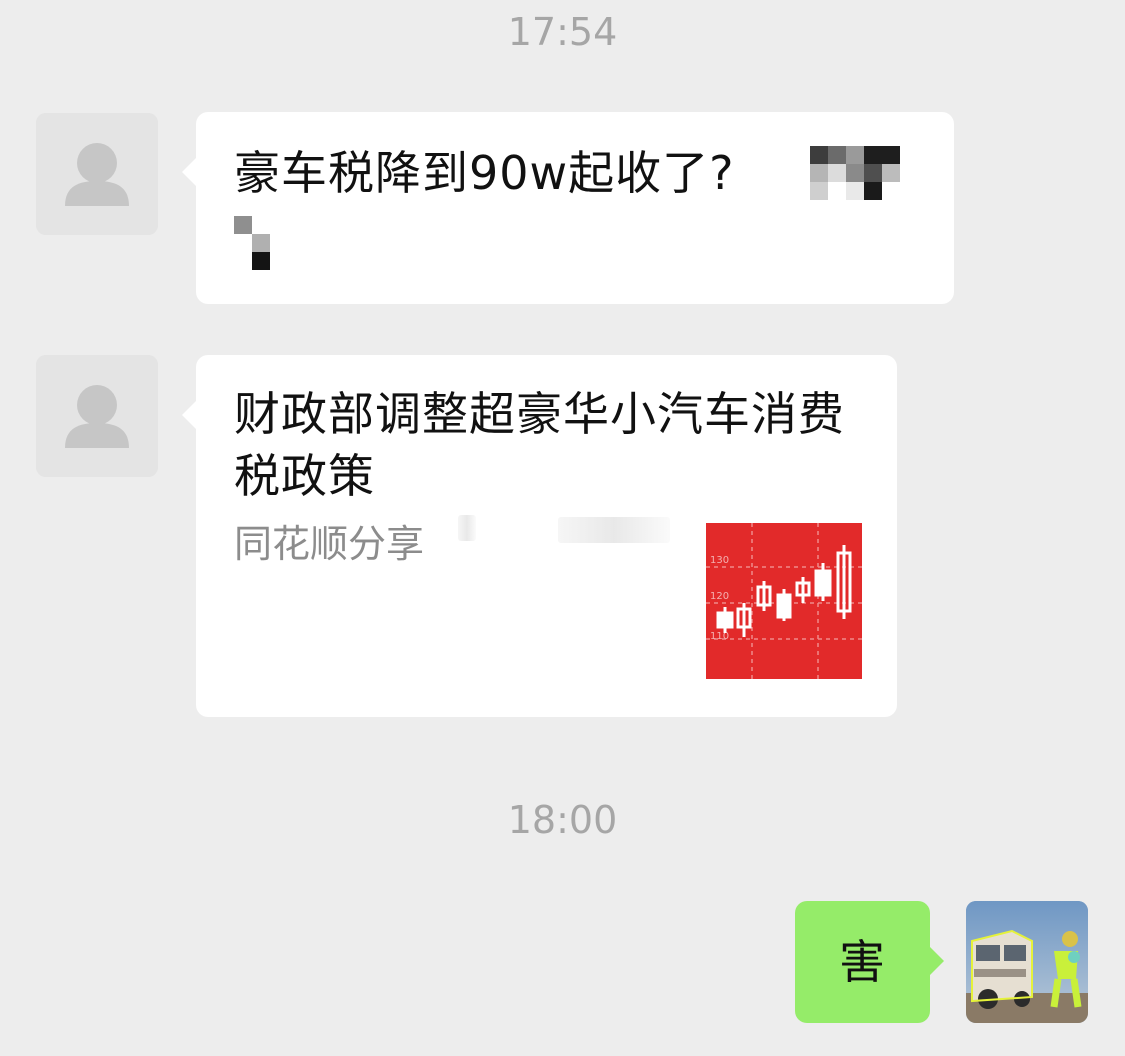 This screenshot has width=1125, height=1056. I want to click on link-card-source: 同花顺分享, so click(329, 544).